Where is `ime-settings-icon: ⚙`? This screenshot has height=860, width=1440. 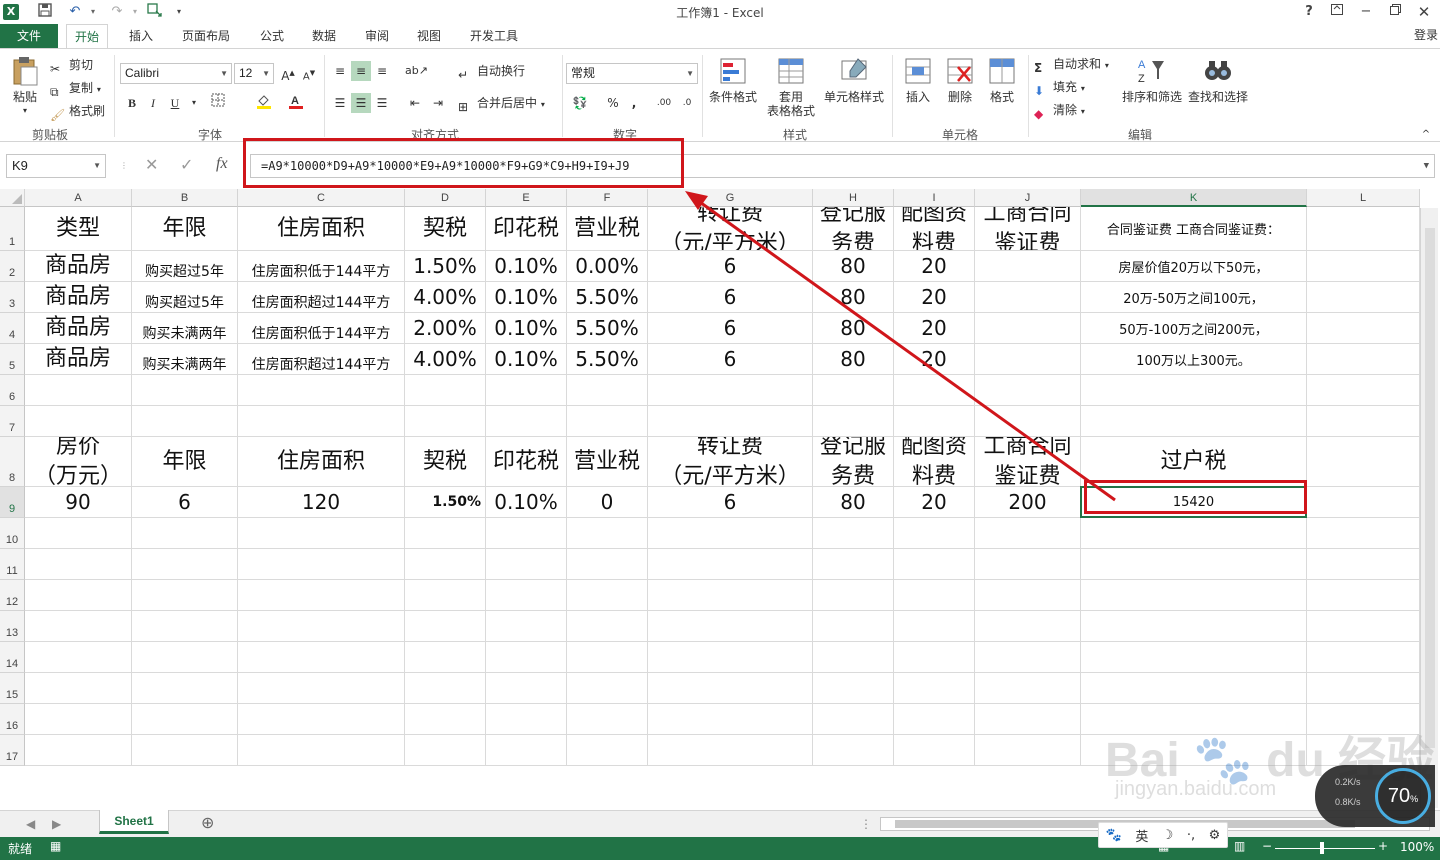
ime-settings-icon: ⚙ is located at coordinates (1215, 835).